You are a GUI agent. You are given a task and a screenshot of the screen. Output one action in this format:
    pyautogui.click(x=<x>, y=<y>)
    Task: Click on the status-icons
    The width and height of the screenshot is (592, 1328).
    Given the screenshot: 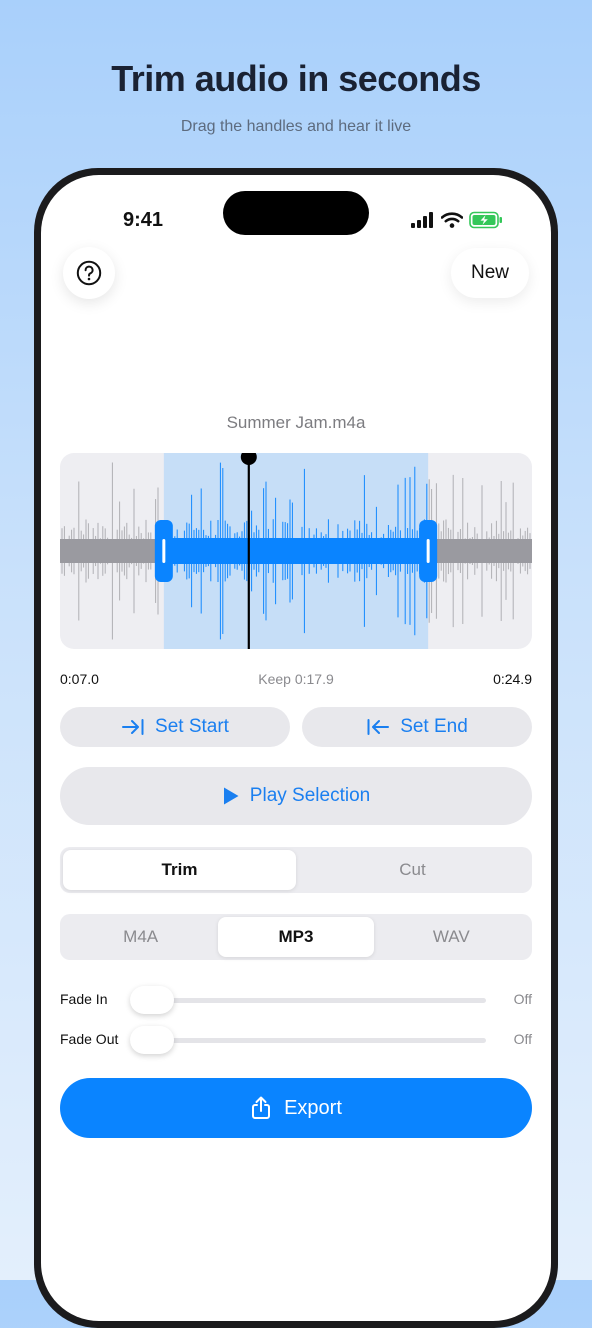 What is the action you would take?
    pyautogui.click(x=457, y=220)
    